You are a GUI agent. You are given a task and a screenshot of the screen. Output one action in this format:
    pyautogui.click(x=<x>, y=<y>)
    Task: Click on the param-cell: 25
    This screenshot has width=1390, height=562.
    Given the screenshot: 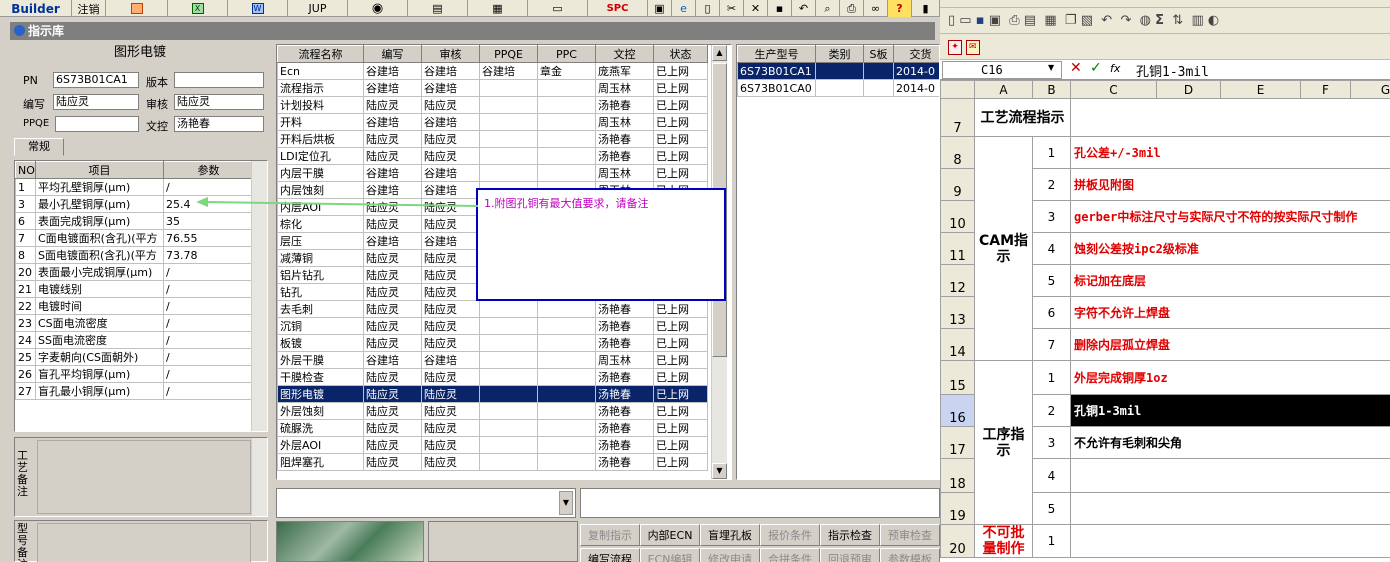 What is the action you would take?
    pyautogui.click(x=25, y=357)
    